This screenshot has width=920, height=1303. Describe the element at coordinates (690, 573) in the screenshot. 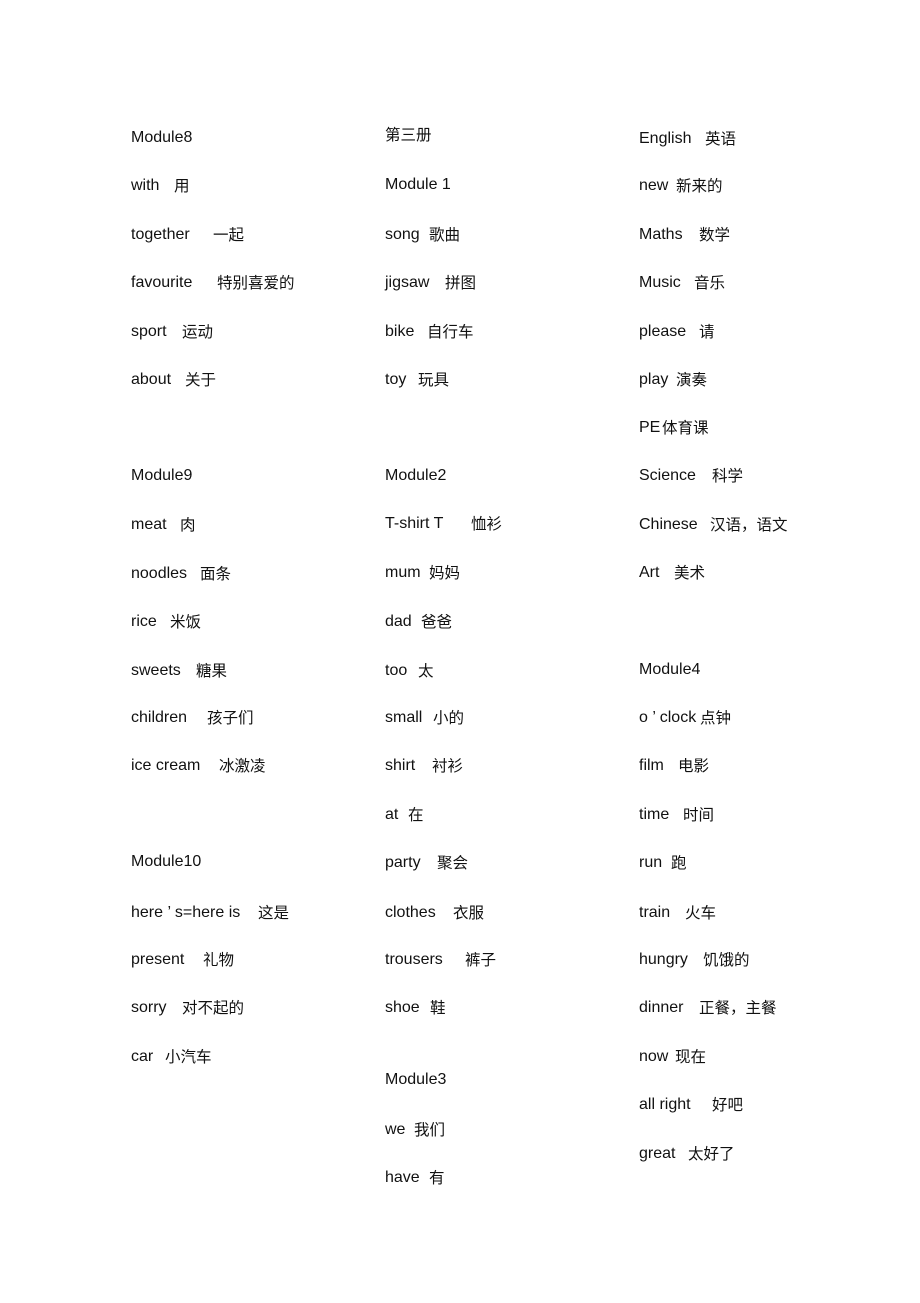

I see `vocab-translation: 美术` at that location.